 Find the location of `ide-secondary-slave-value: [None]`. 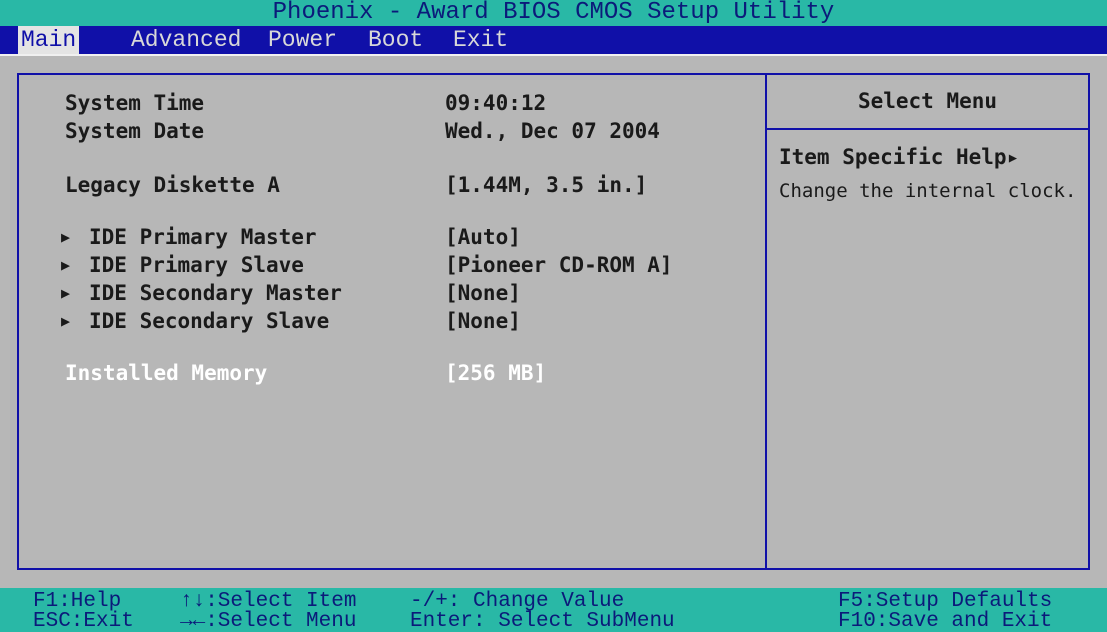

ide-secondary-slave-value: [None] is located at coordinates (483, 321).